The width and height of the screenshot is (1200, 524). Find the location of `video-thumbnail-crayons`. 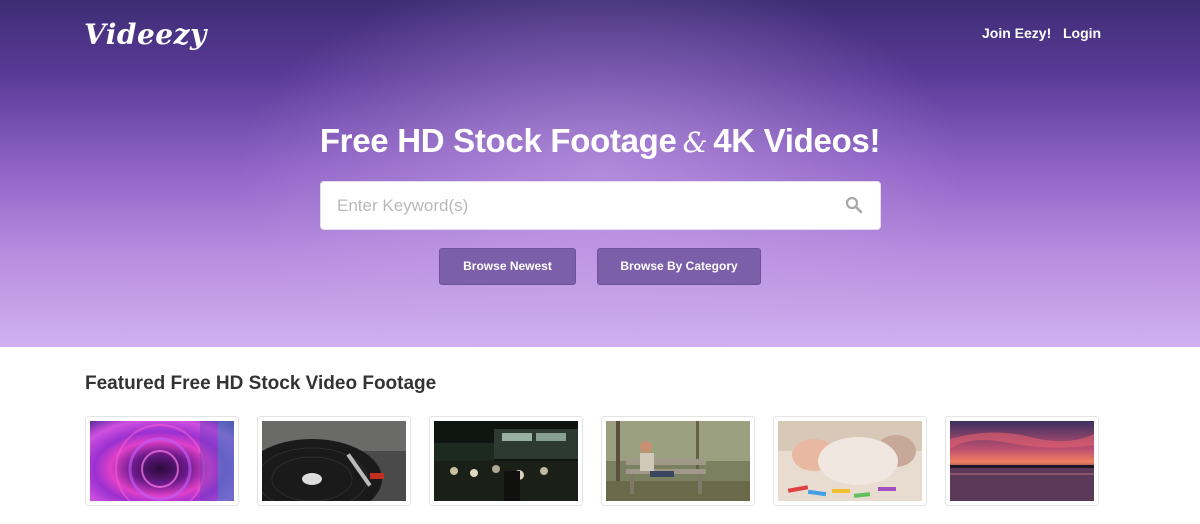

video-thumbnail-crayons is located at coordinates (850, 461).